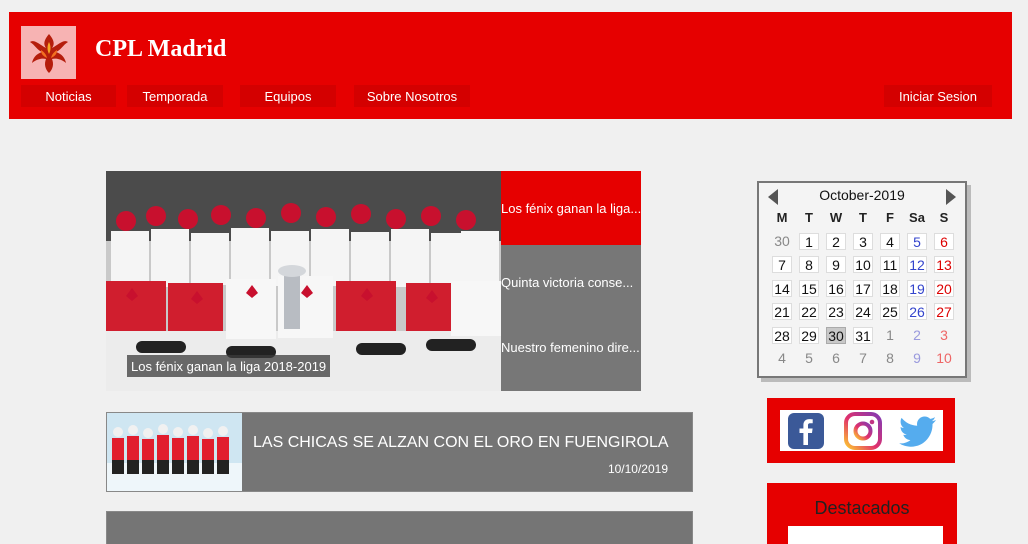 This screenshot has width=1028, height=544. What do you see at coordinates (68, 96) in the screenshot?
I see `nav-noticias: Noticias` at bounding box center [68, 96].